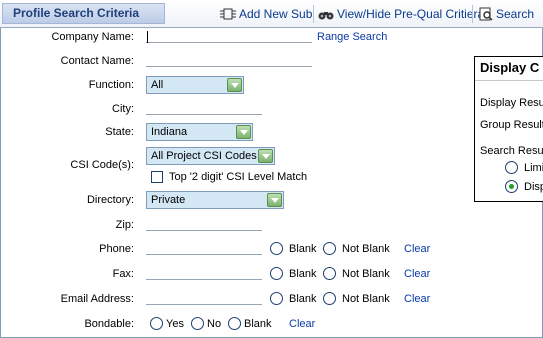 Image resolution: width=543 pixels, height=338 pixels. Describe the element at coordinates (123, 109) in the screenshot. I see `city-label: City:` at that location.